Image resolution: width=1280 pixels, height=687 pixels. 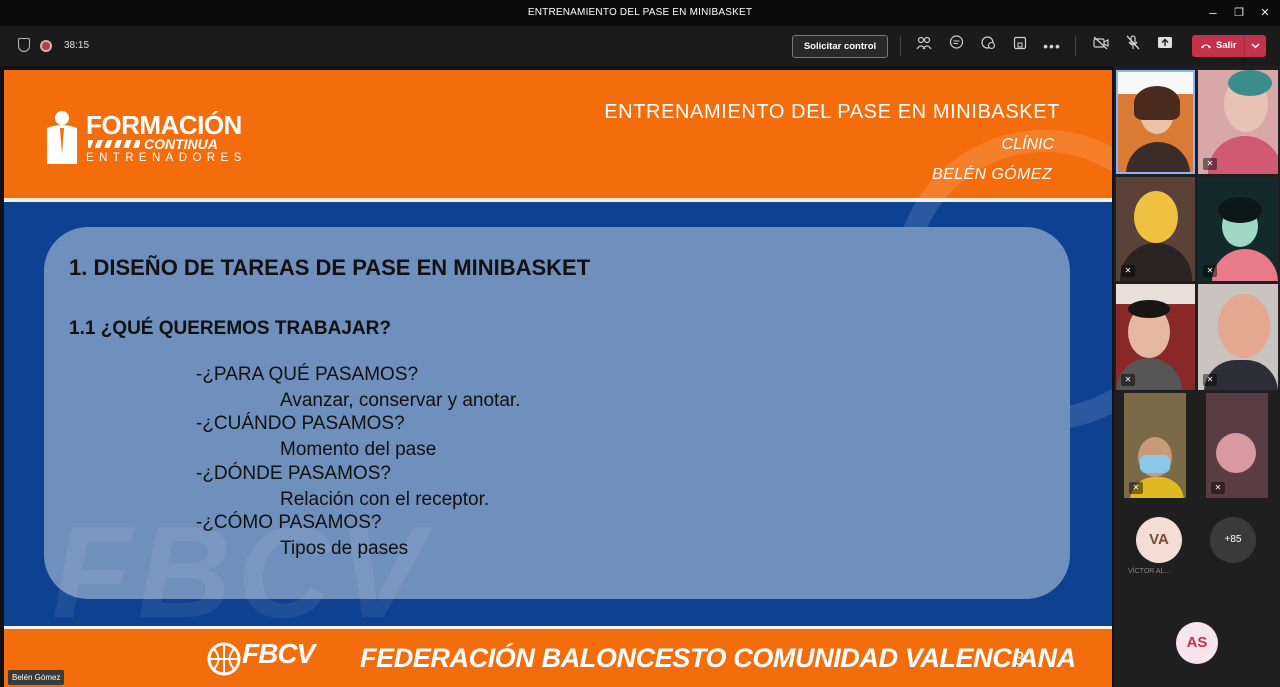 What do you see at coordinates (1101, 46) in the screenshot?
I see `camera-off-icon` at bounding box center [1101, 46].